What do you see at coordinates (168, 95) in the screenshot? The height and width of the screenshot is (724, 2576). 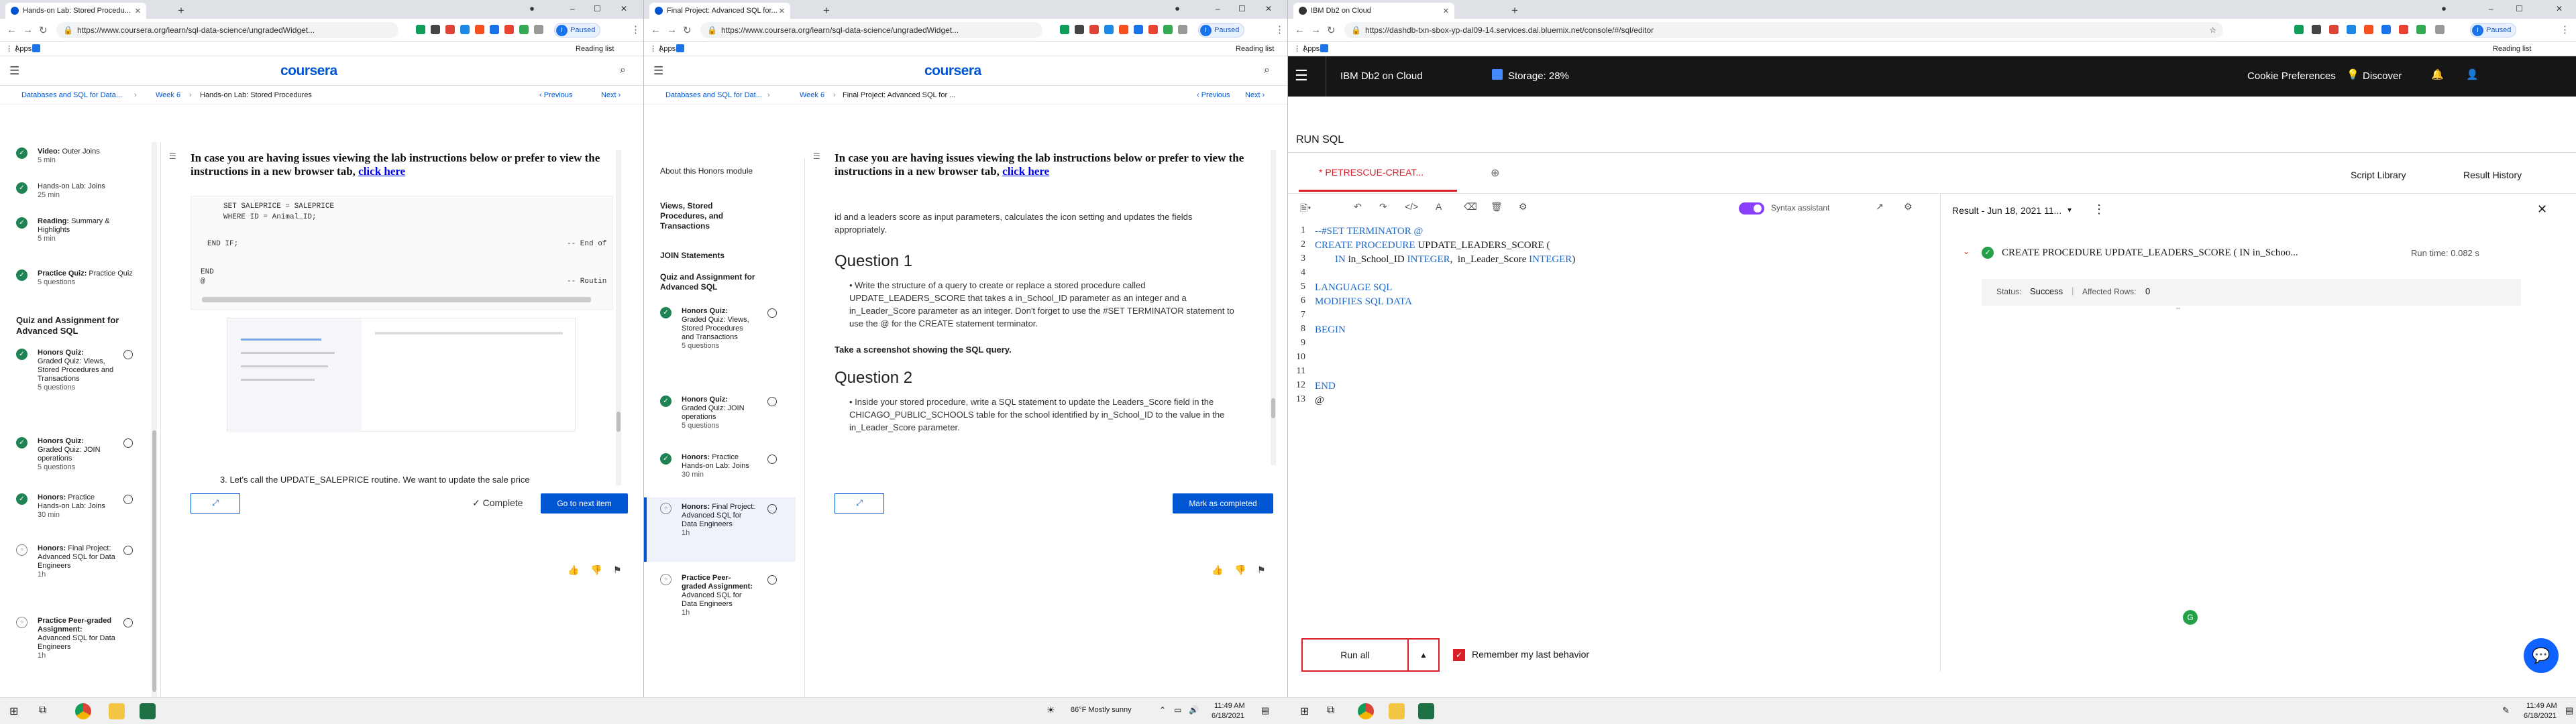 I see `breadcrumb-week: Week 6` at bounding box center [168, 95].